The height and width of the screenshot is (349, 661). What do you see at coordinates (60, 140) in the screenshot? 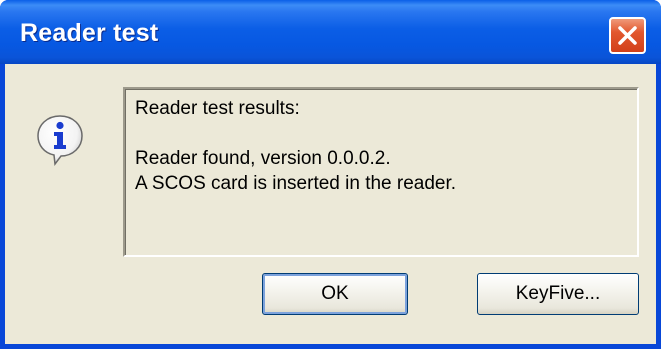
I see `info-icon` at bounding box center [60, 140].